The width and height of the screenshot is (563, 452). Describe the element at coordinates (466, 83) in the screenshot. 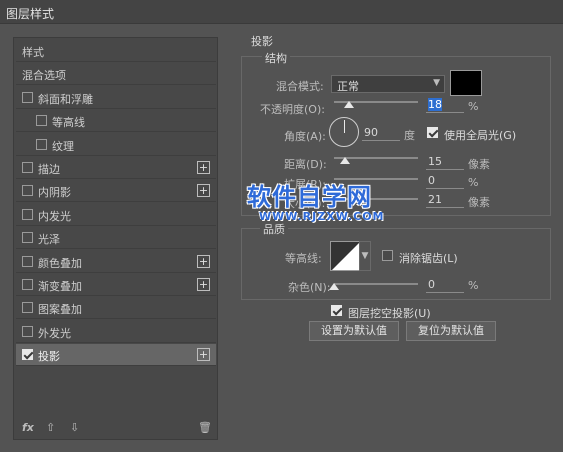

I see `shadow-color-swatch` at that location.